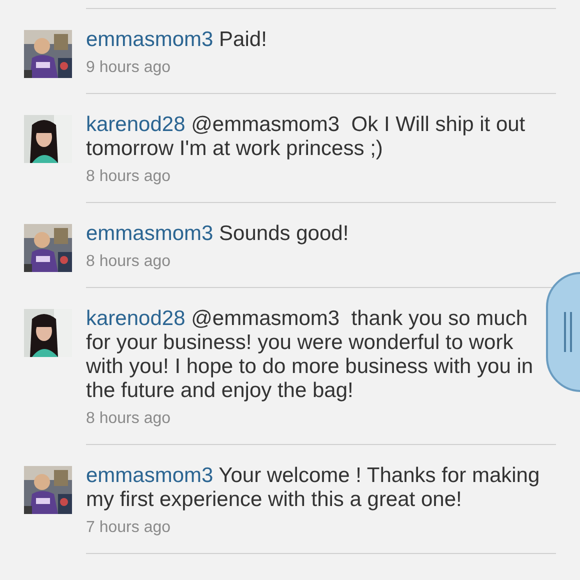  What do you see at coordinates (568, 332) in the screenshot?
I see `grip-icon` at bounding box center [568, 332].